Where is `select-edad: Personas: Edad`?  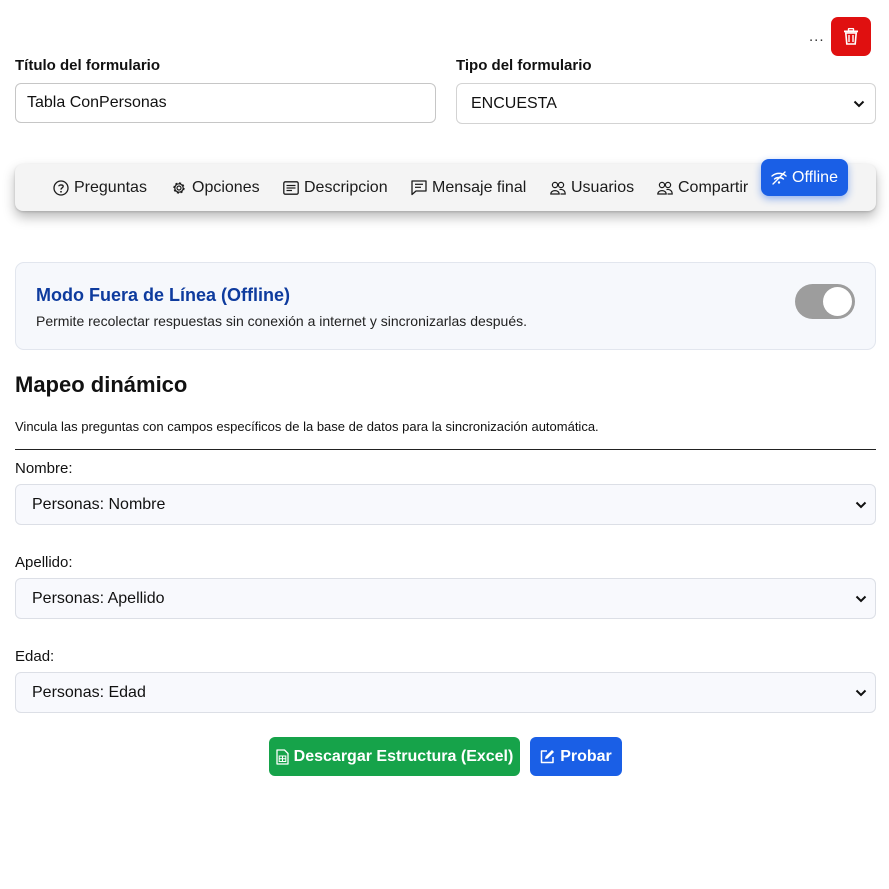
select-edad: Personas: Edad is located at coordinates (445, 692).